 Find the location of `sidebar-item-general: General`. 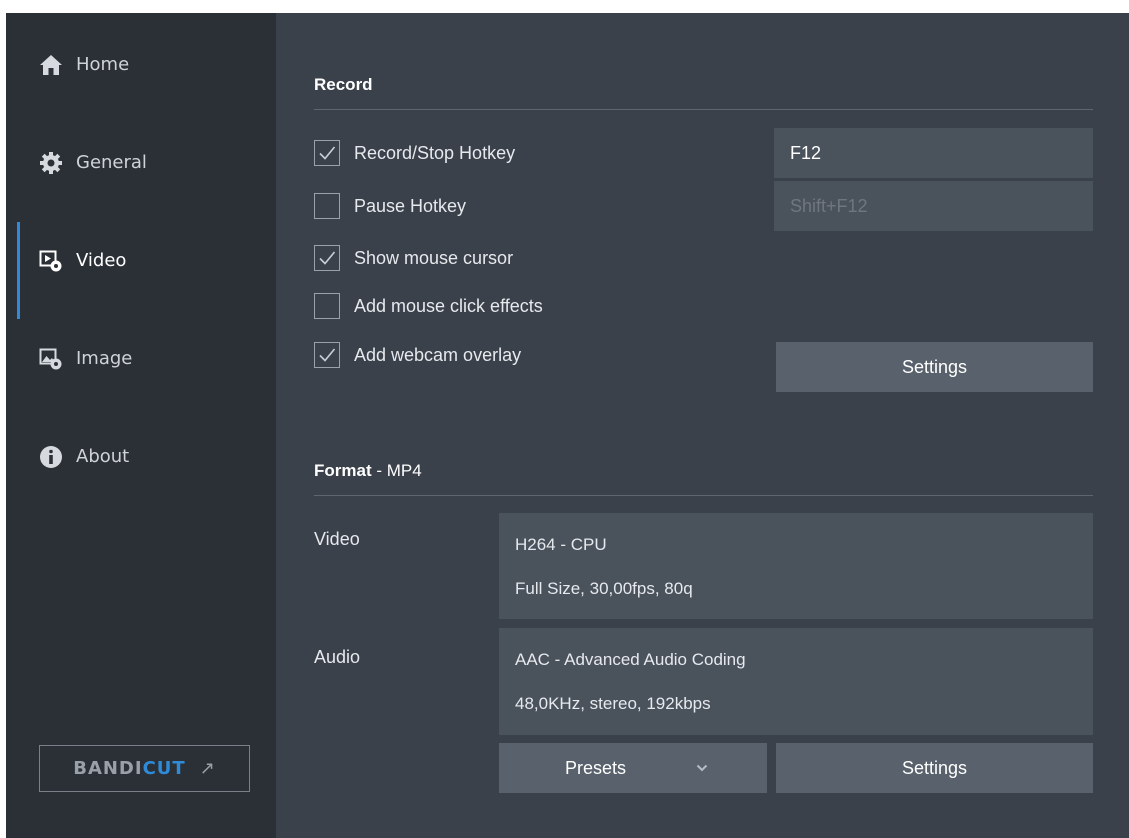

sidebar-item-general: General is located at coordinates (141, 160).